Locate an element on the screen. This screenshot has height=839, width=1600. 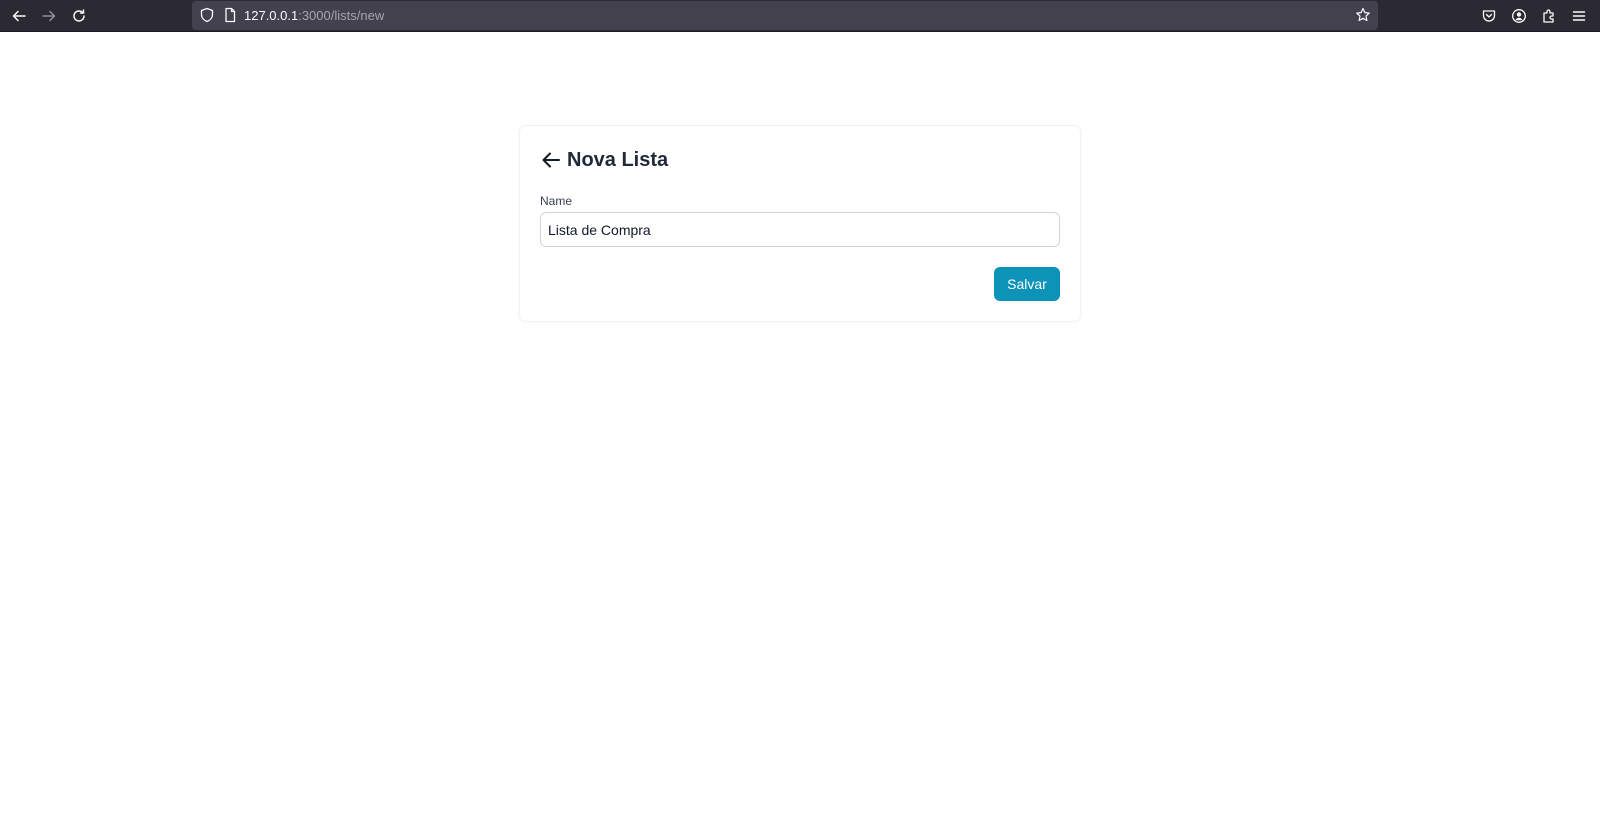
pocket-icon is located at coordinates (1489, 16).